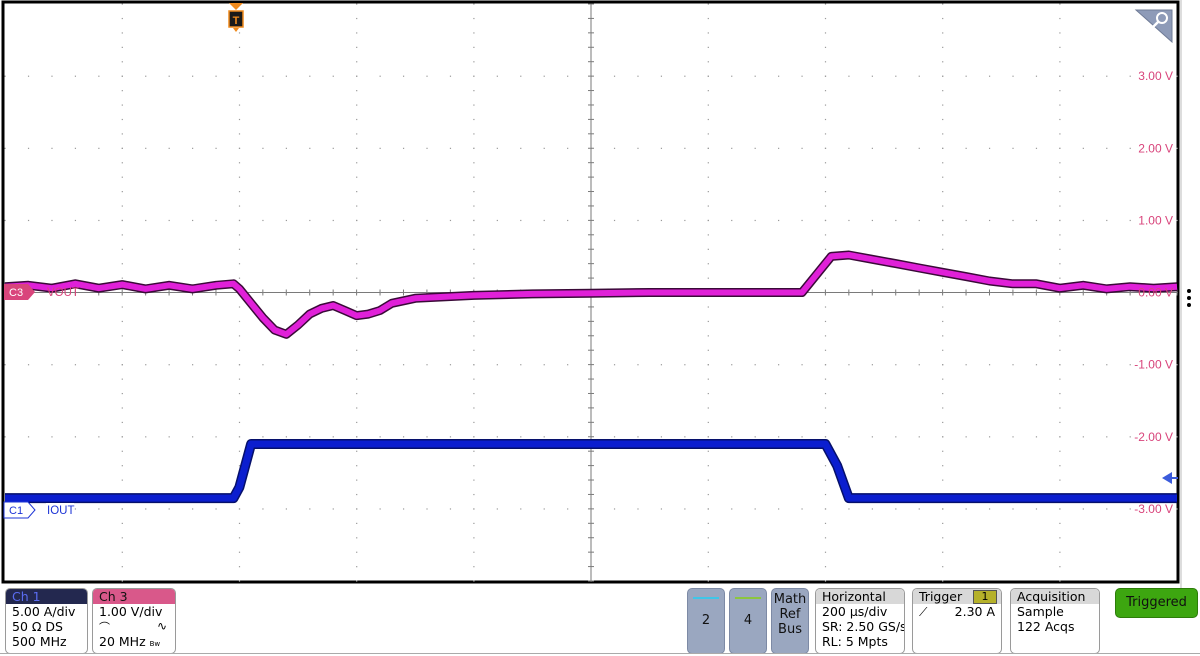  What do you see at coordinates (748, 598) in the screenshot?
I see `ch4-color-line` at bounding box center [748, 598].